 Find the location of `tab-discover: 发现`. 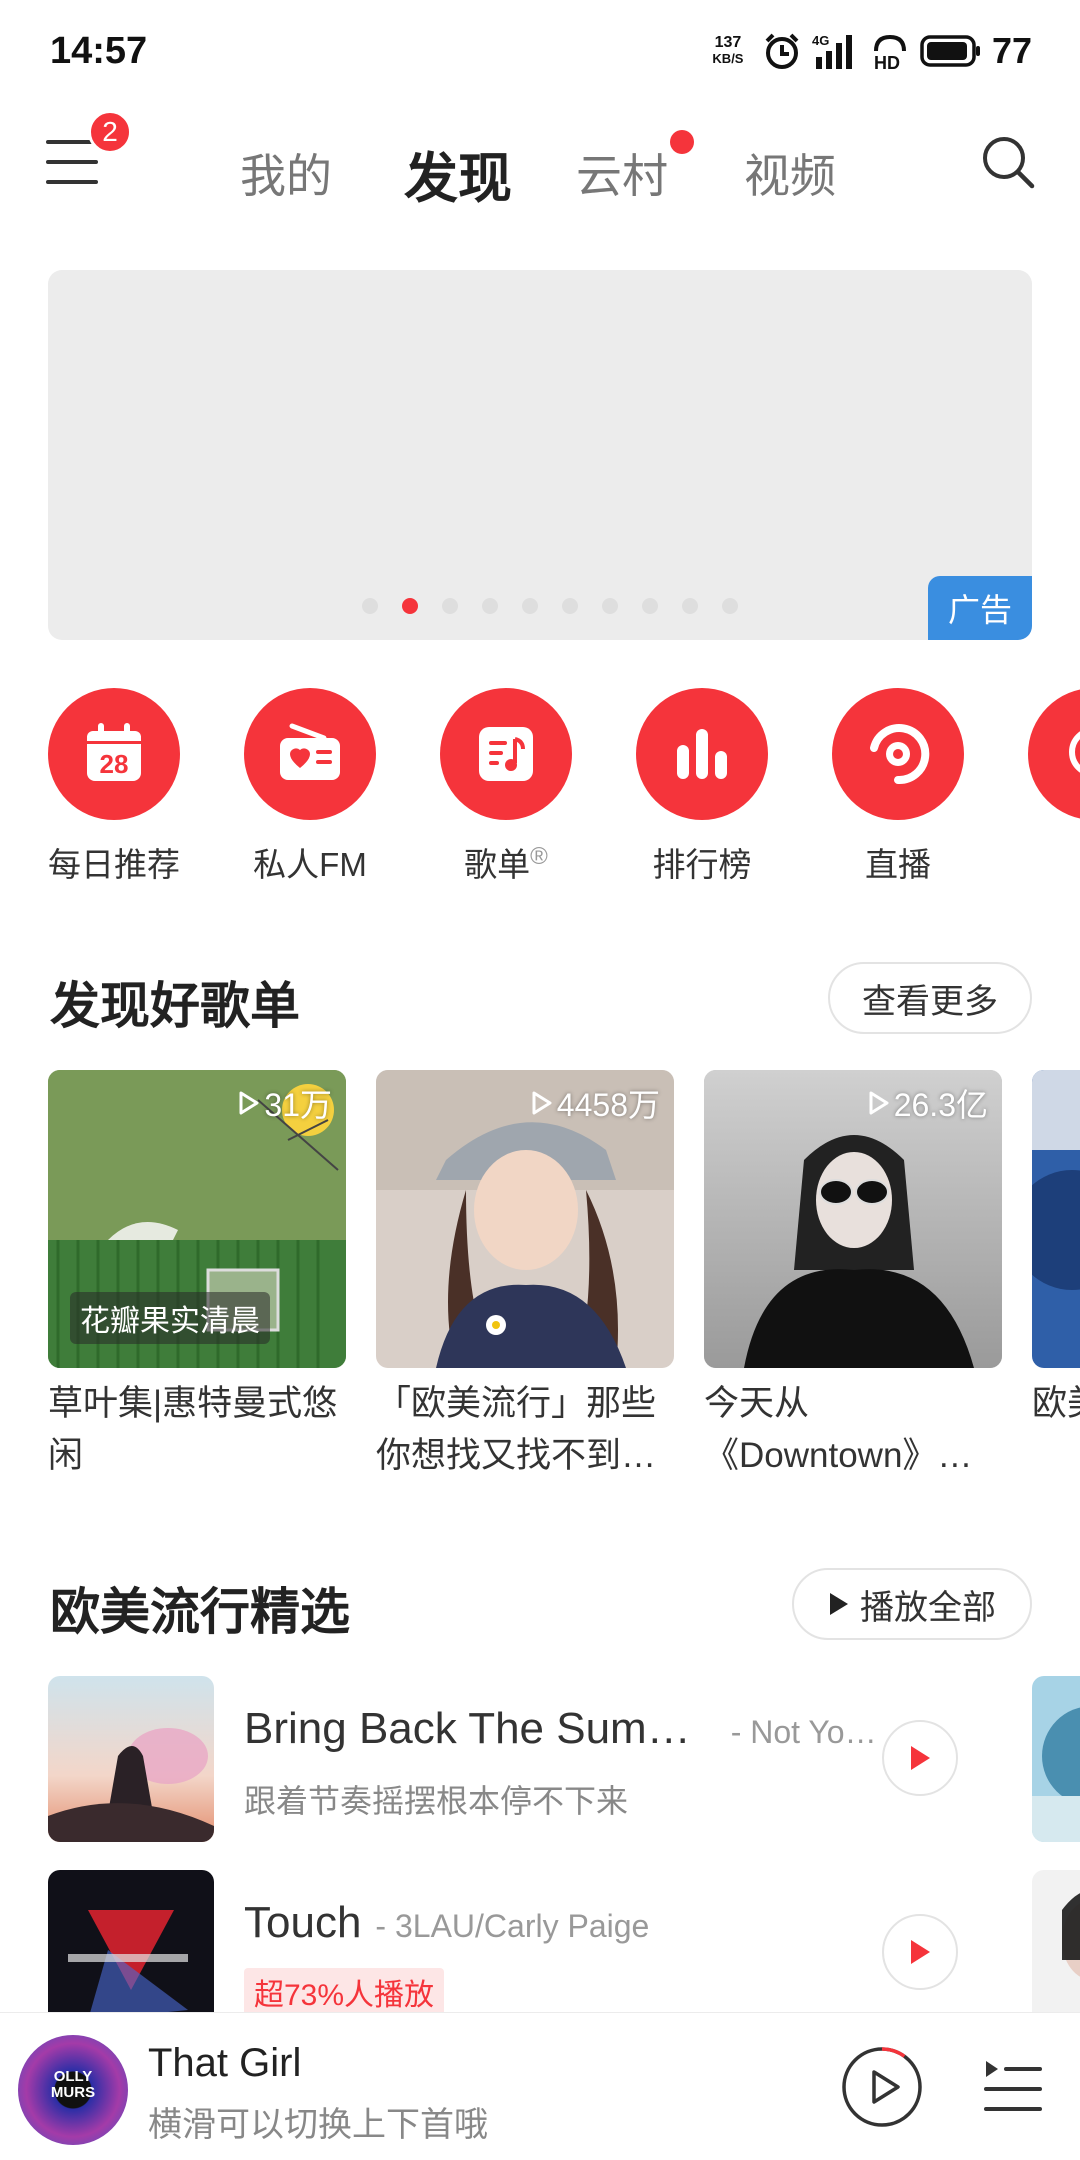

tab-discover: 发现 is located at coordinates (458, 173).